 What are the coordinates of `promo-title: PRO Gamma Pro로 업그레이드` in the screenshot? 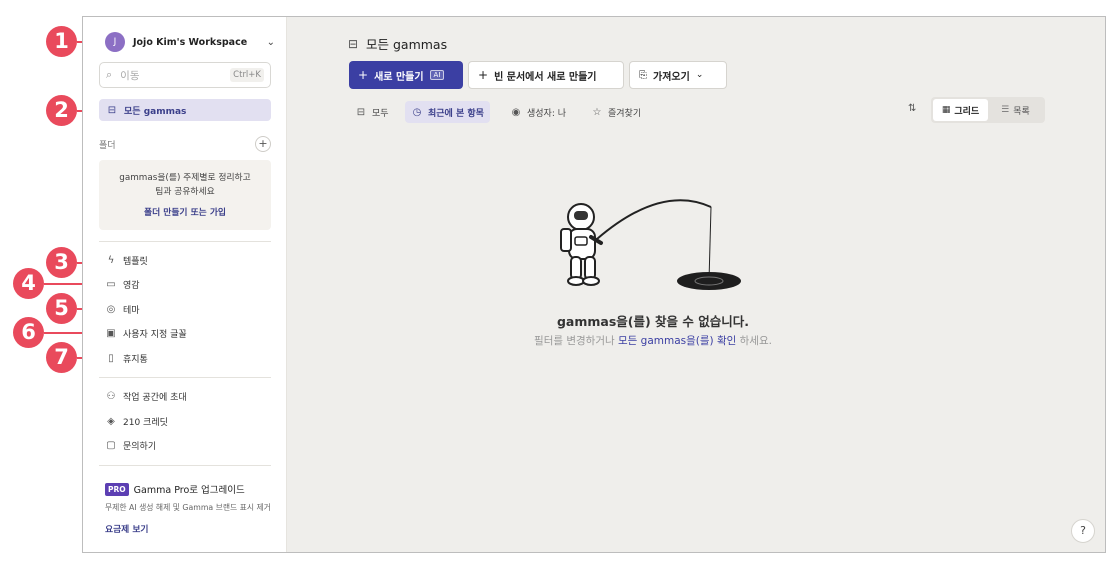 It's located at (190, 489).